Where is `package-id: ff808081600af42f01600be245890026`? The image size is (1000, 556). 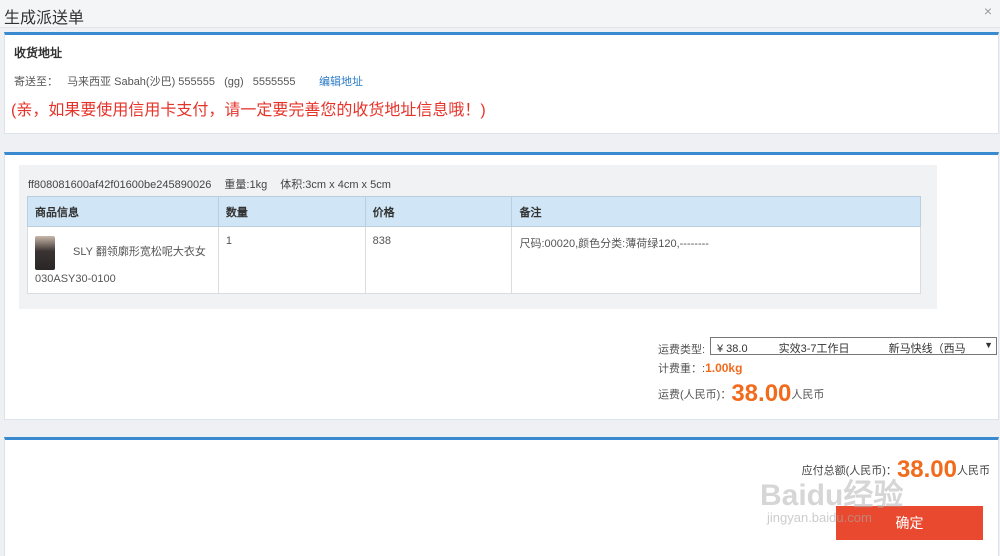 package-id: ff808081600af42f01600be245890026 is located at coordinates (120, 185).